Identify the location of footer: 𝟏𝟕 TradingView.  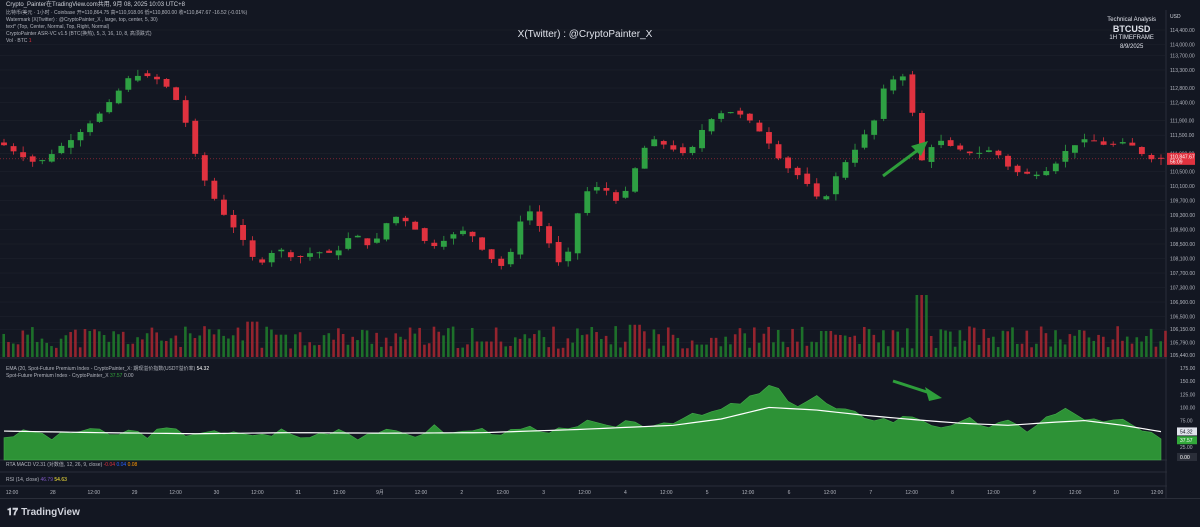
(600, 512).